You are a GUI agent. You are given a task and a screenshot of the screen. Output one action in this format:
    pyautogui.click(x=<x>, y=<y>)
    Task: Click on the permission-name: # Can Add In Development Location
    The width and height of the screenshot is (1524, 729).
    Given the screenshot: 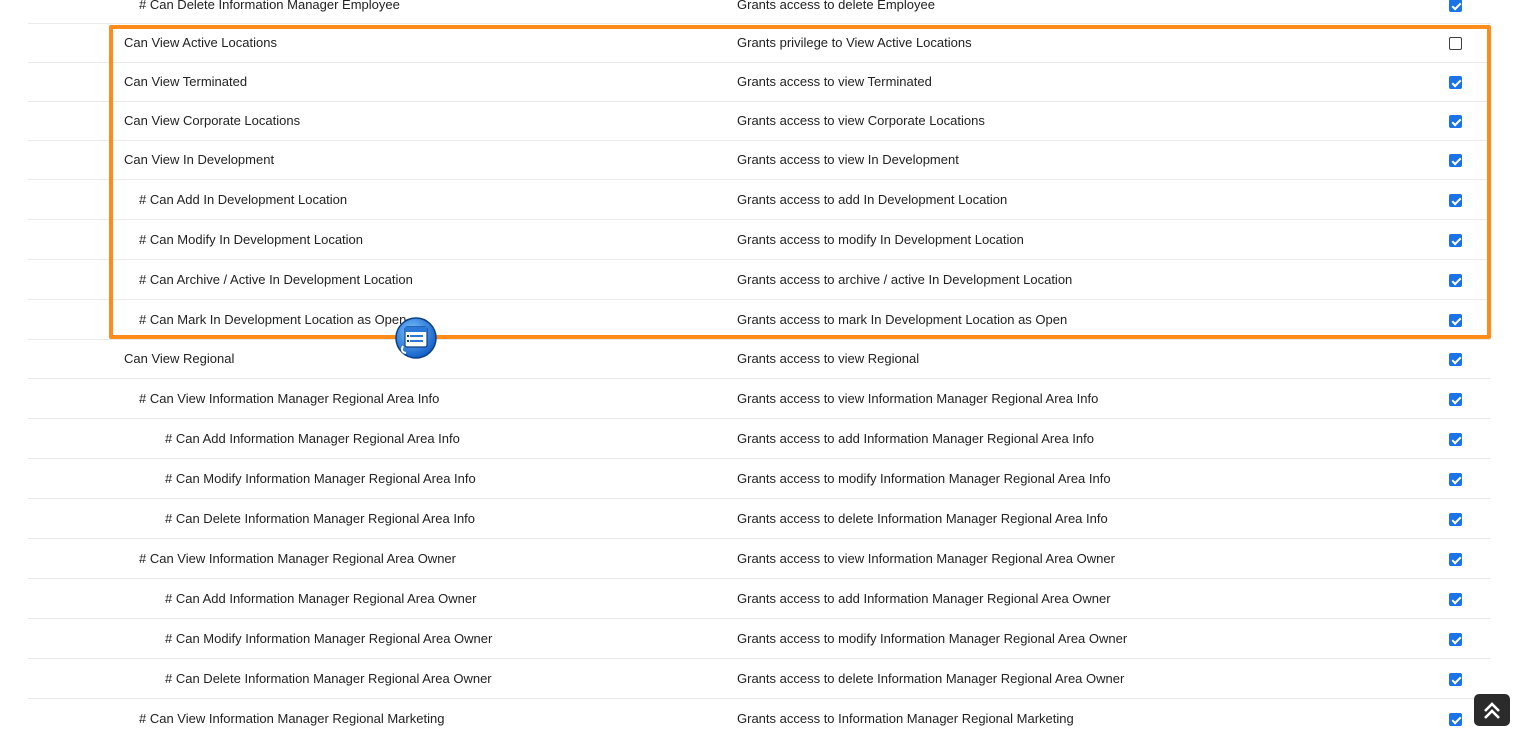 What is the action you would take?
    pyautogui.click(x=243, y=199)
    